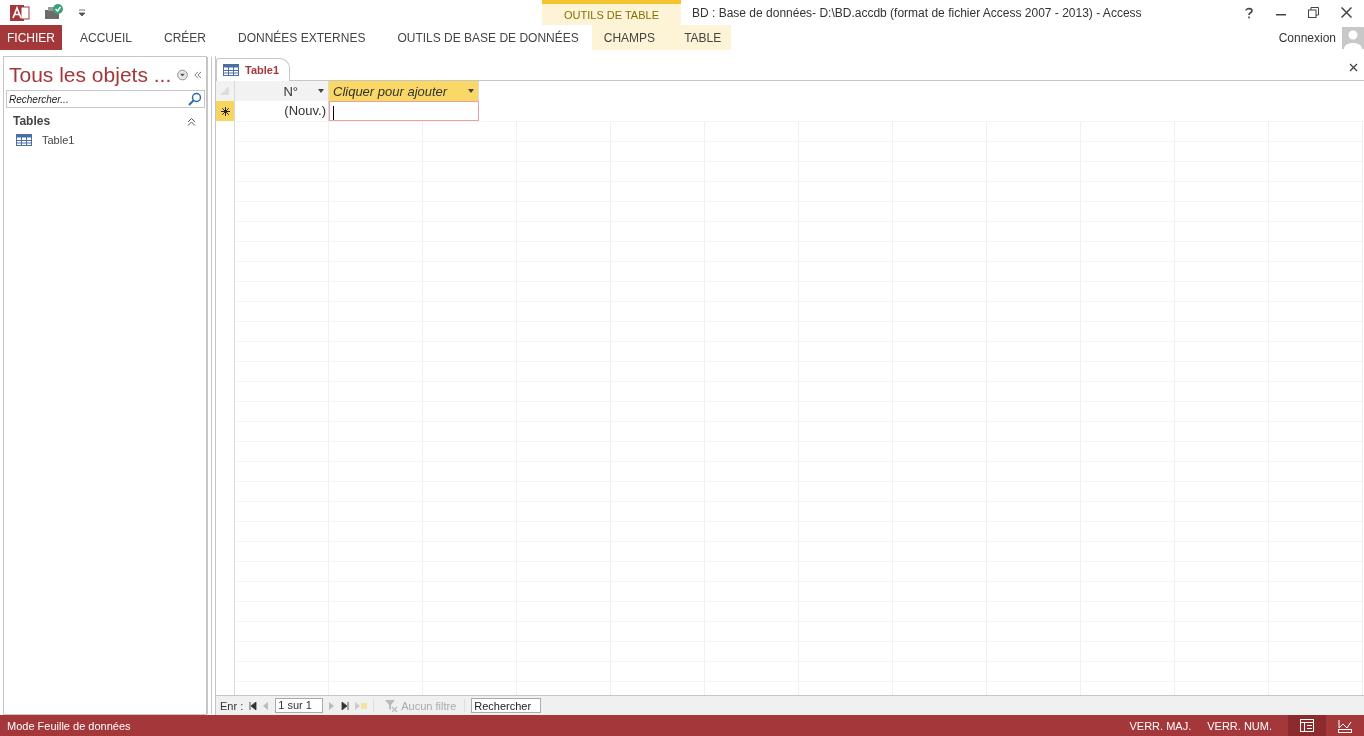  Describe the element at coordinates (58, 140) in the screenshot. I see `nav-item: Table1` at that location.